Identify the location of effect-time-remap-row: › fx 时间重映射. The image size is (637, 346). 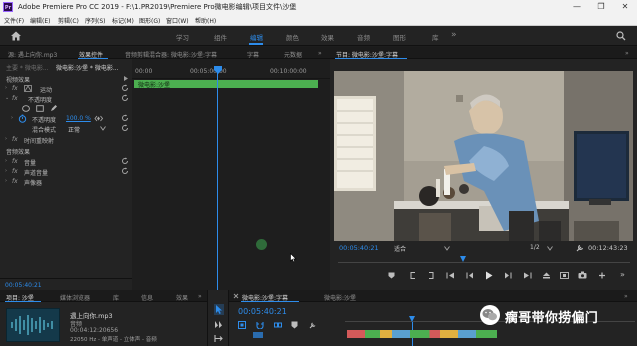
(66, 140).